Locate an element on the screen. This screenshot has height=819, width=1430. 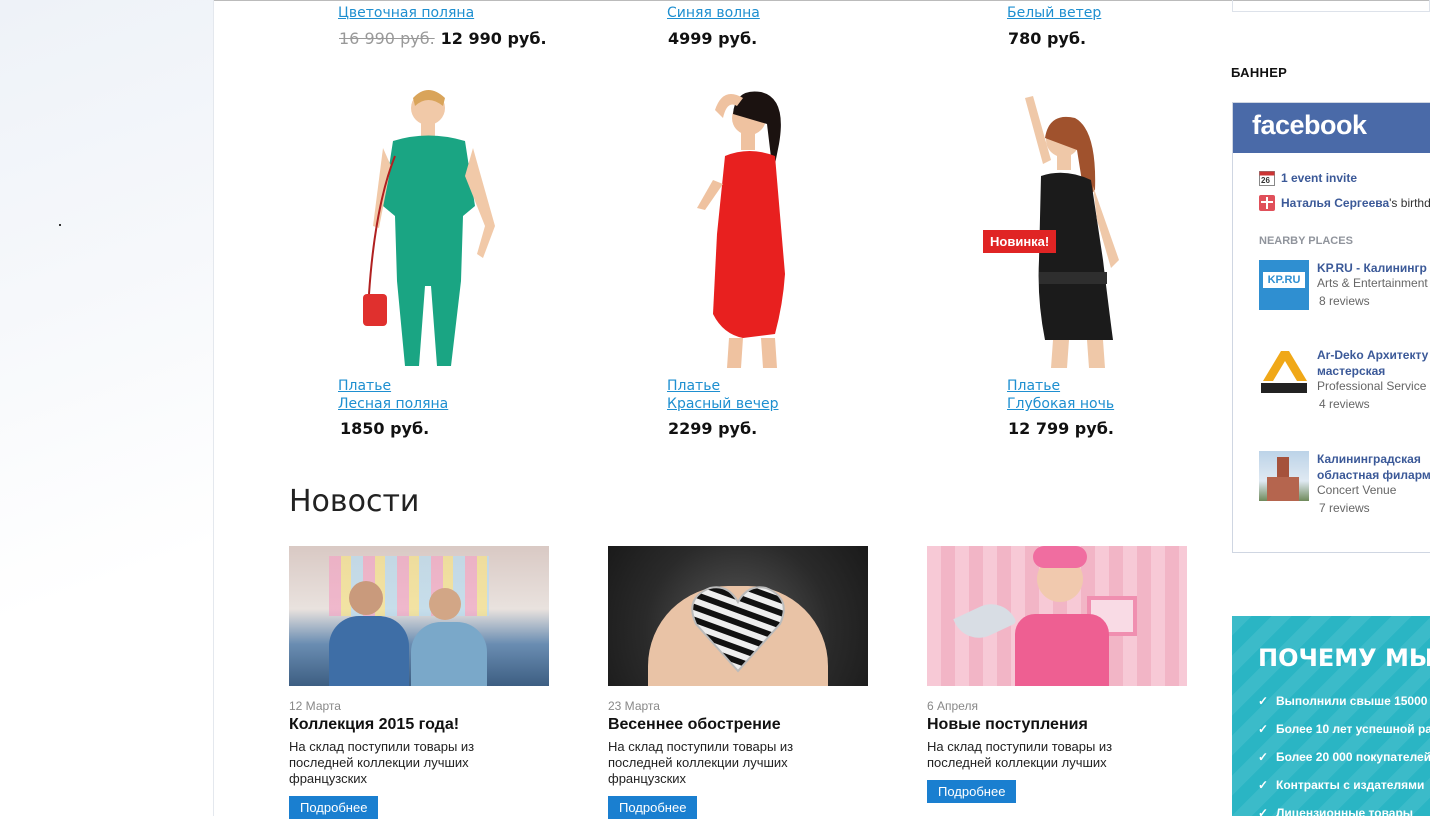
why-us-item: ✓ Более 10 лет успешной ра is located at coordinates (1344, 729).